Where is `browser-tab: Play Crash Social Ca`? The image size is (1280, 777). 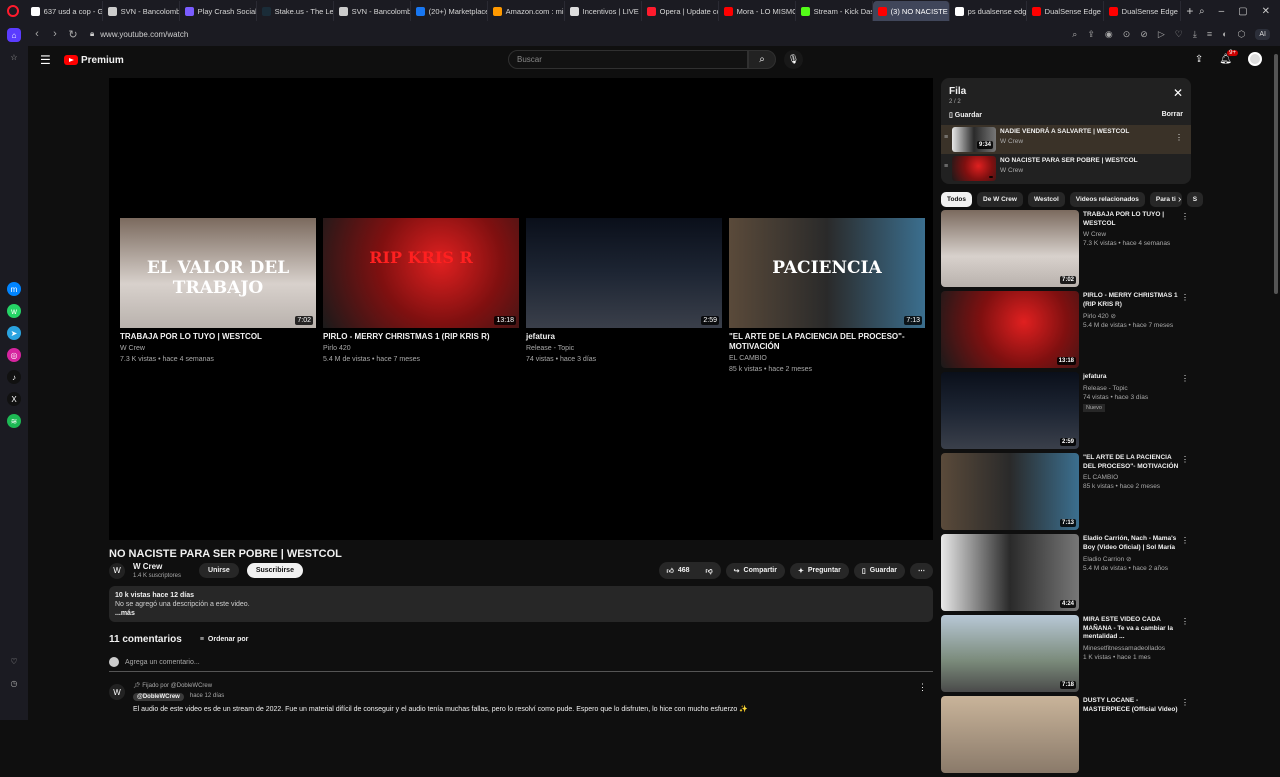
browser-tab: Play Crash Social Ca is located at coordinates (218, 11).